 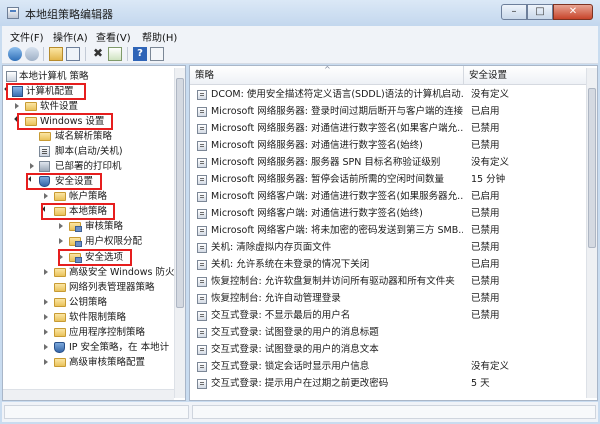 I want to click on tree-item-application-control: 应用程序控制策略, so click(x=88, y=332).